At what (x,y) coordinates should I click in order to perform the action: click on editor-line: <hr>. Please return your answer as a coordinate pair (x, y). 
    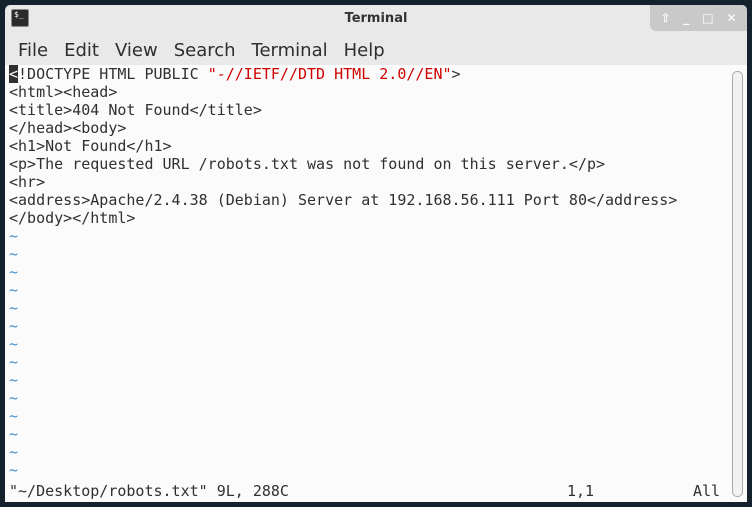
    Looking at the image, I should click on (27, 182).